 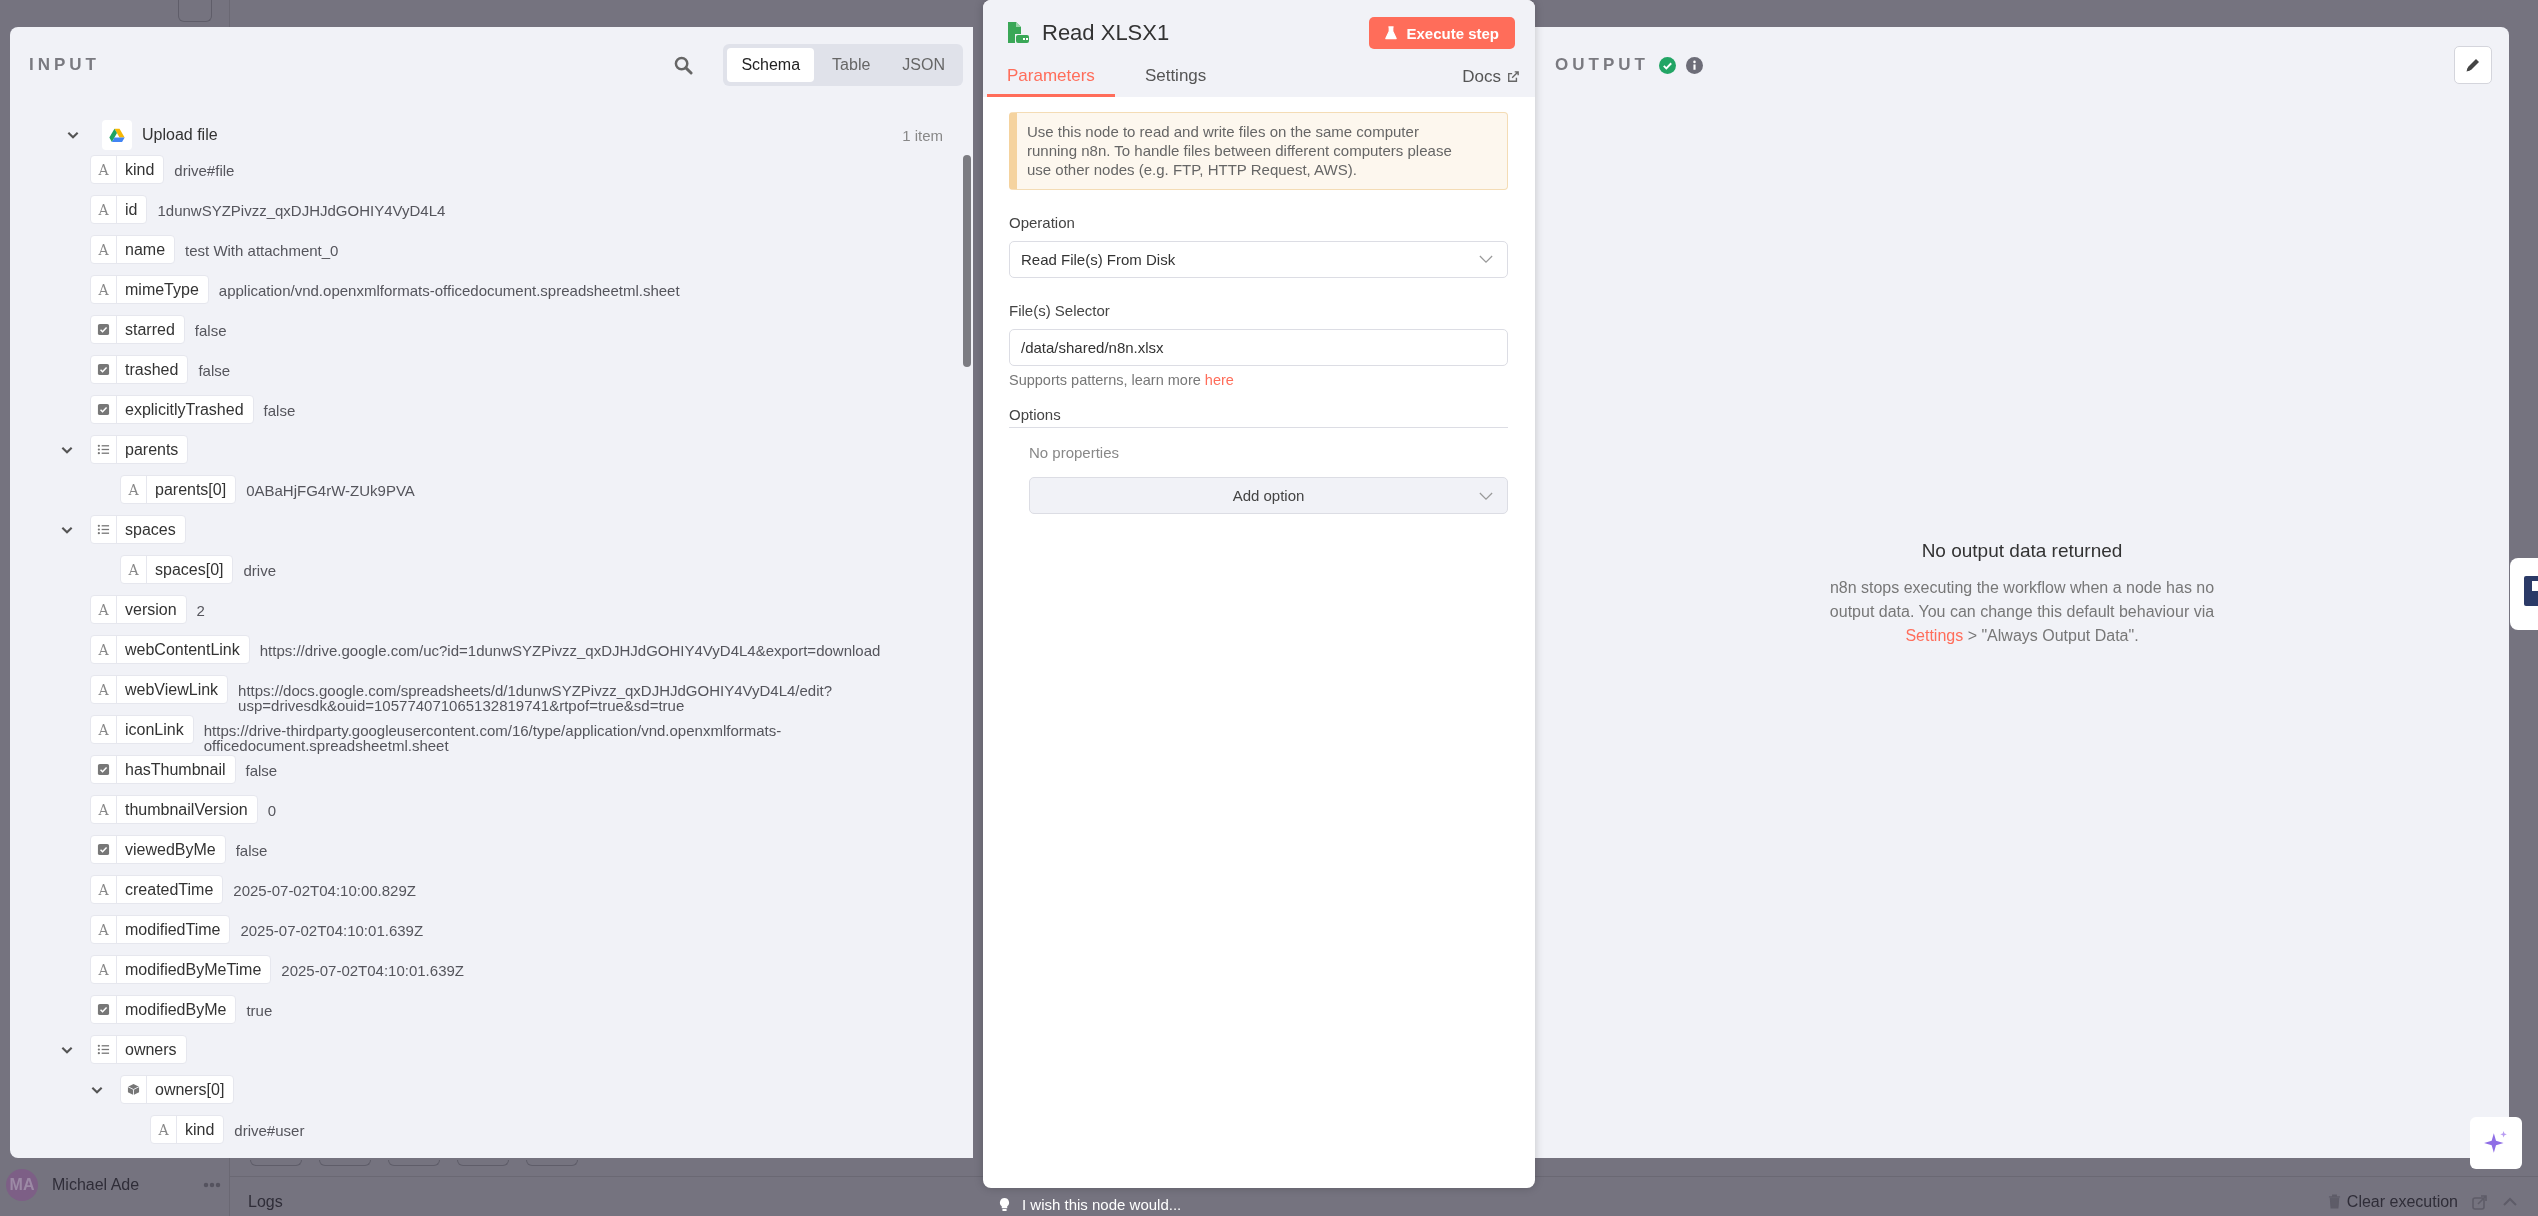 What do you see at coordinates (259, 569) in the screenshot?
I see `field-value: drive` at bounding box center [259, 569].